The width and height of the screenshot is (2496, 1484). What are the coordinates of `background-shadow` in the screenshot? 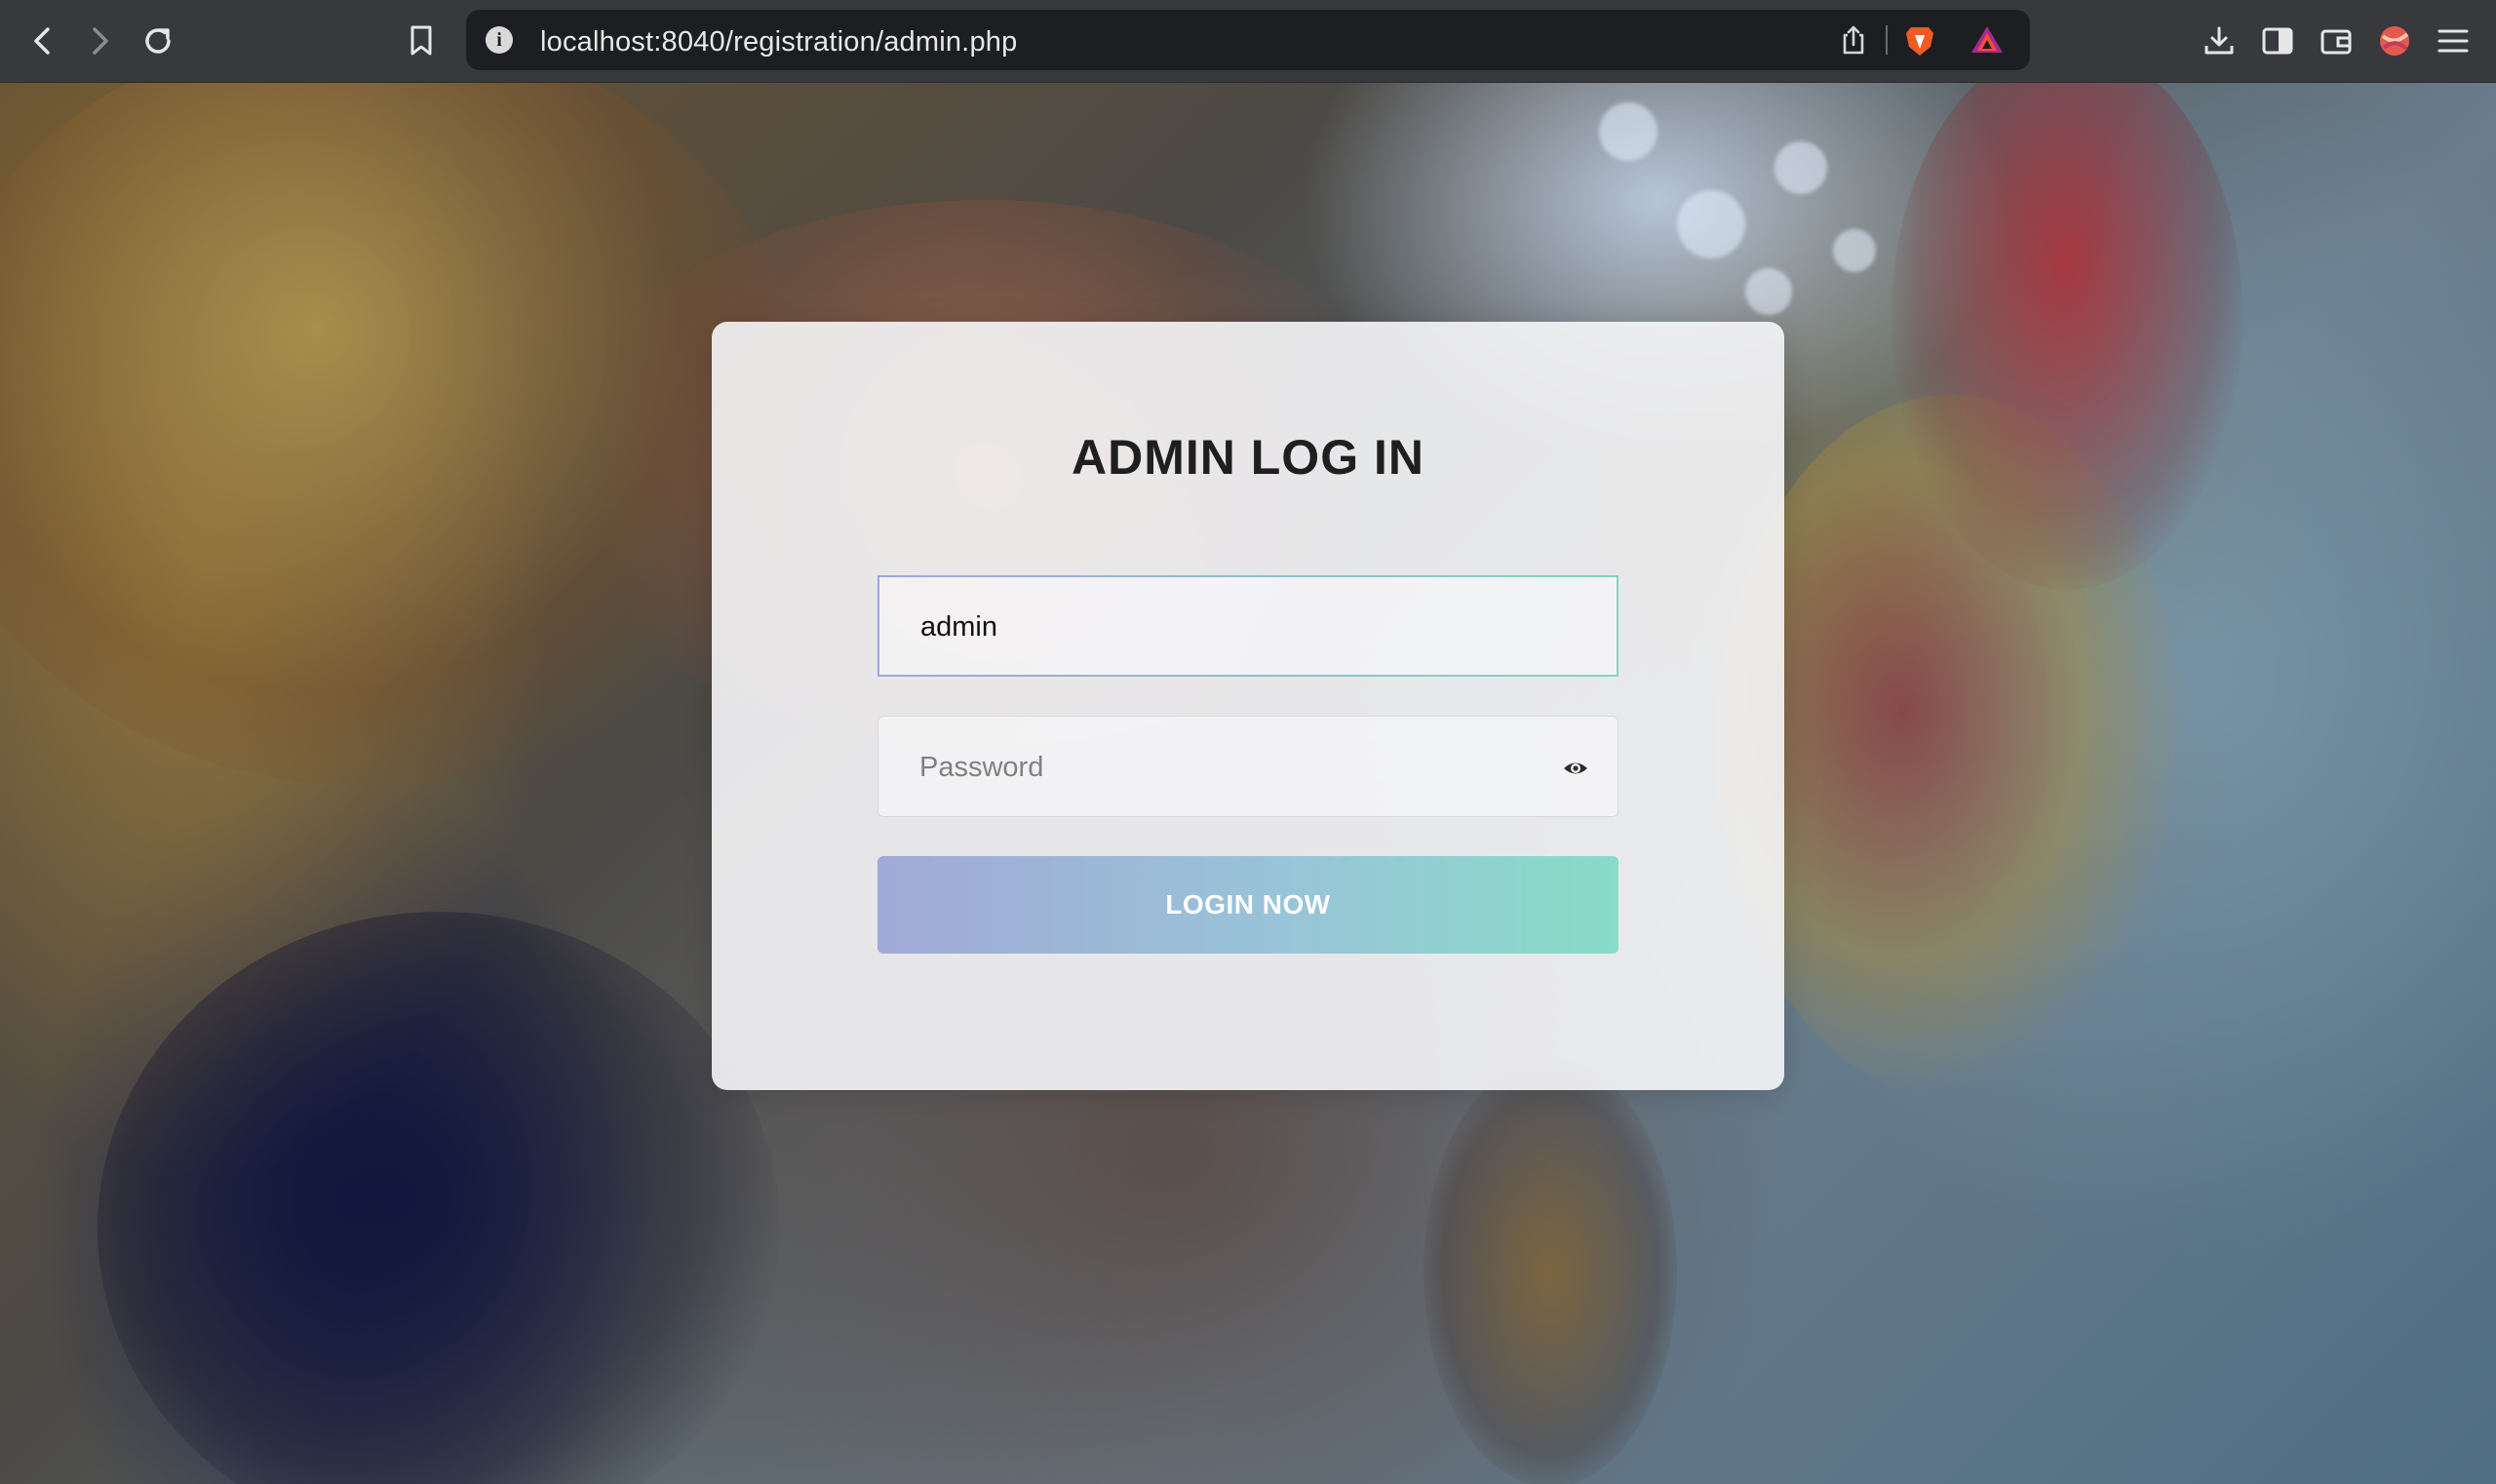 It's located at (439, 1198).